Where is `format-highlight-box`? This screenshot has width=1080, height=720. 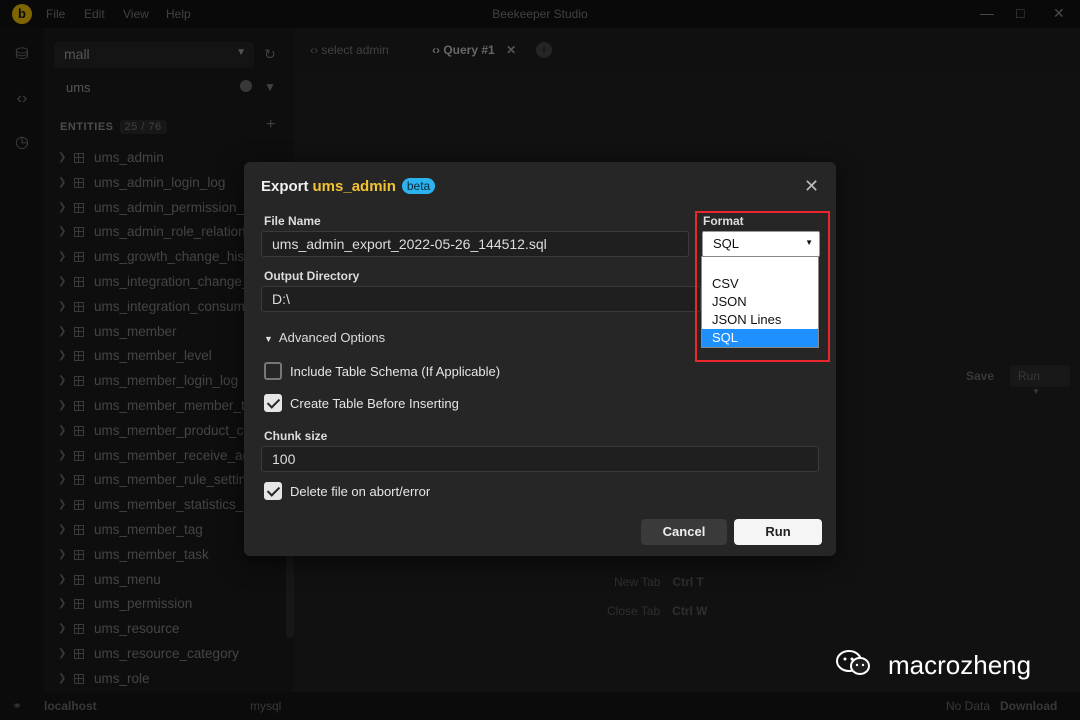 format-highlight-box is located at coordinates (762, 286).